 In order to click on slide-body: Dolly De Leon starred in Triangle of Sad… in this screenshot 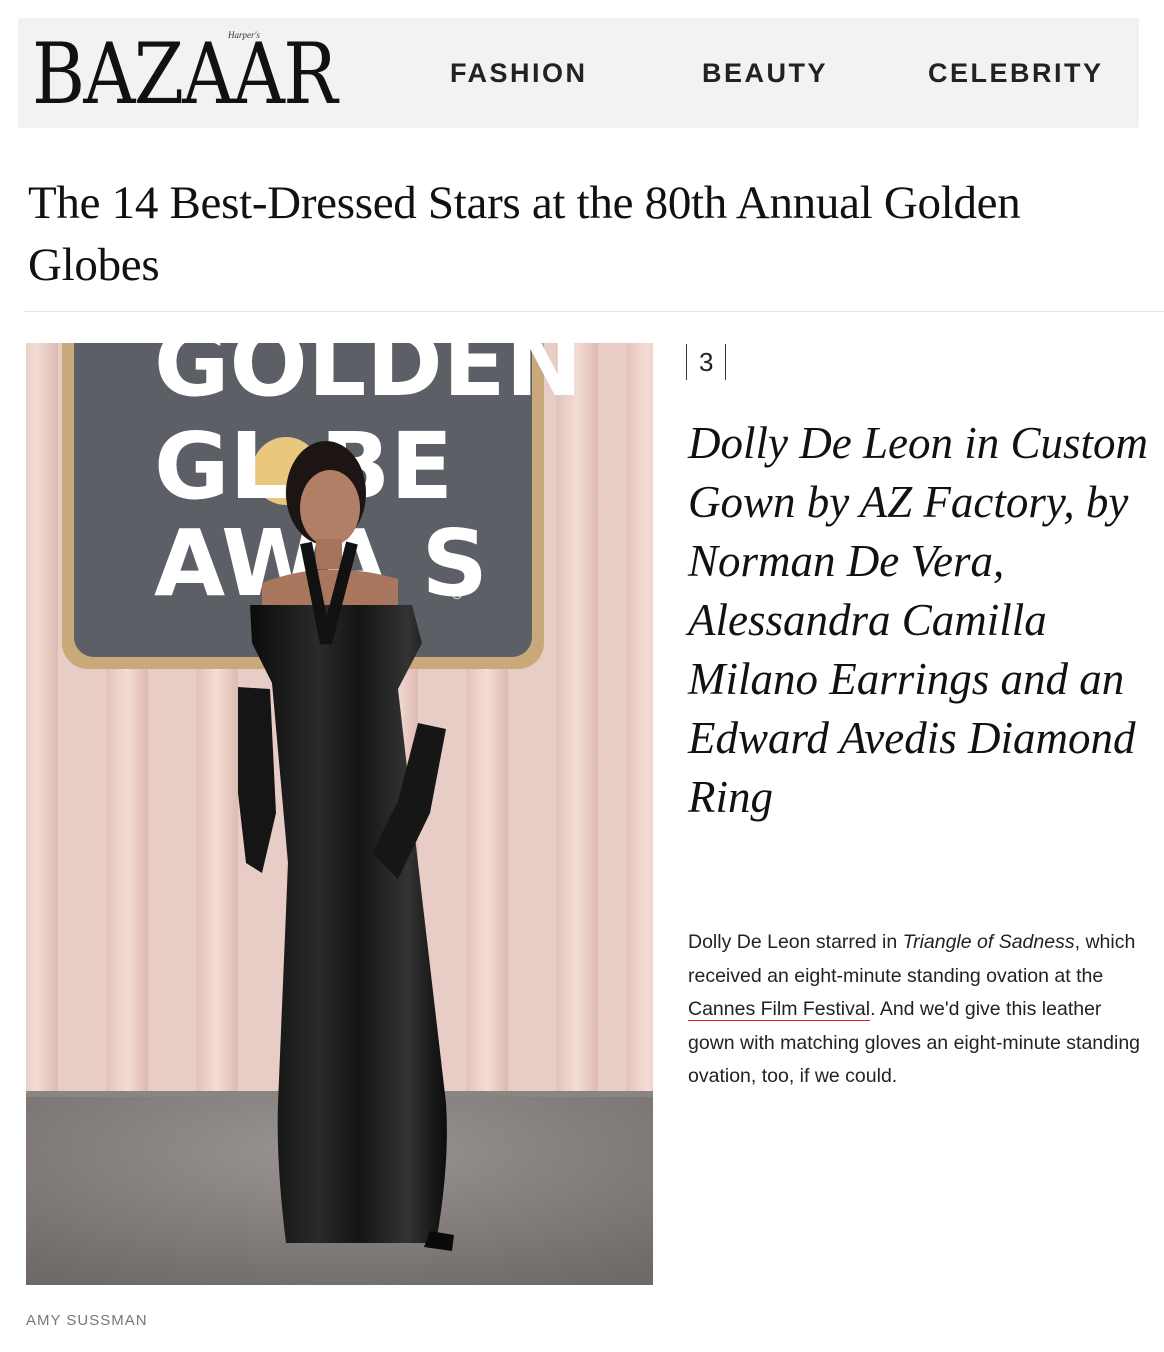, I will do `click(918, 1010)`.